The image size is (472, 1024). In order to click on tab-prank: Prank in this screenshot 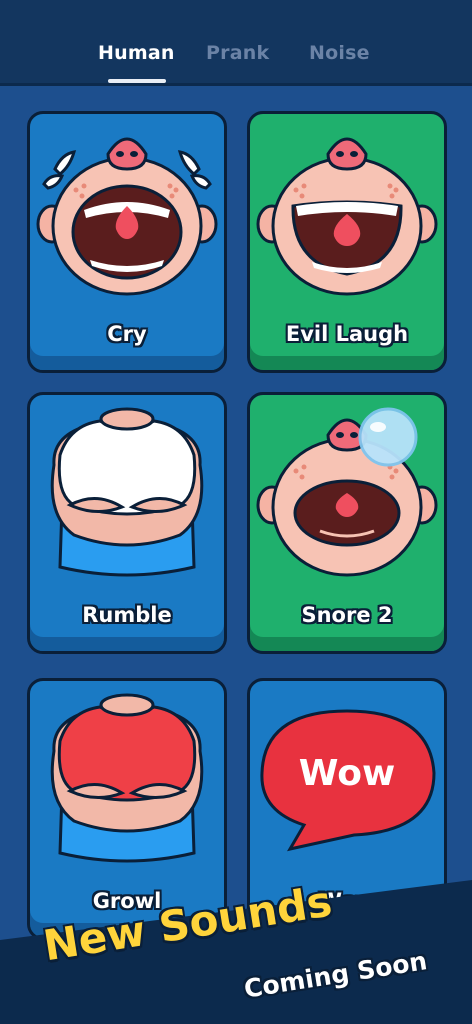, I will do `click(237, 53)`.